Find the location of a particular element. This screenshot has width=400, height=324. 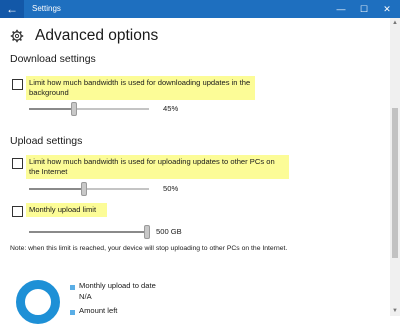

download-slider-fill is located at coordinates (51, 109).